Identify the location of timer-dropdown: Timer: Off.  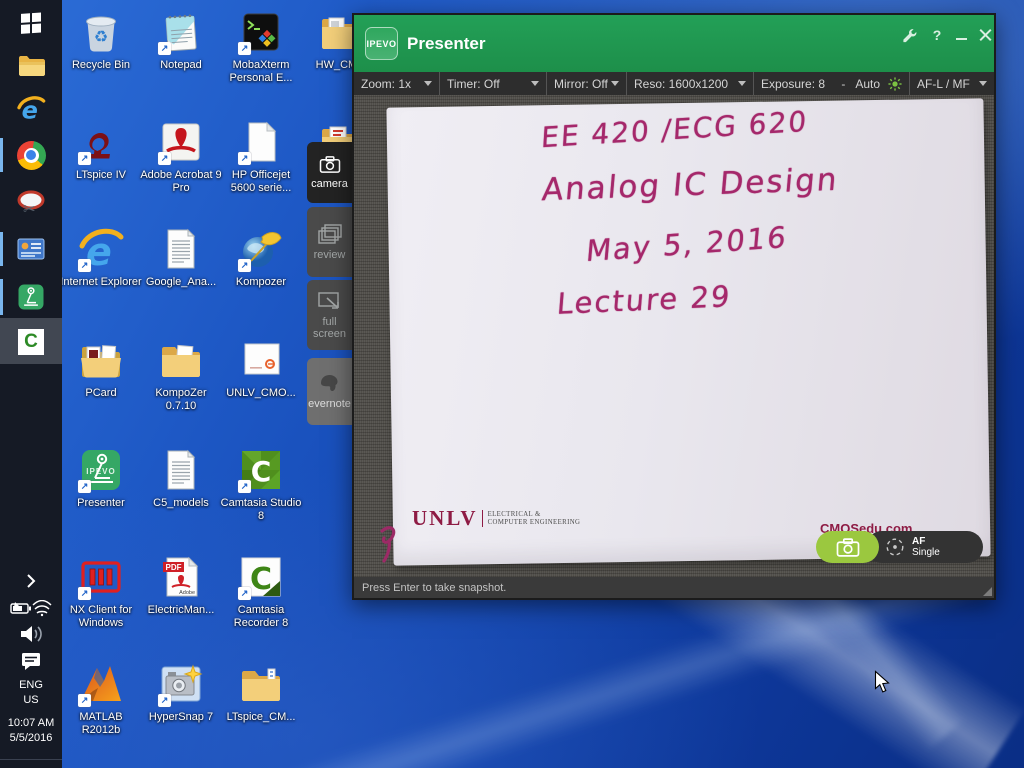
(493, 83).